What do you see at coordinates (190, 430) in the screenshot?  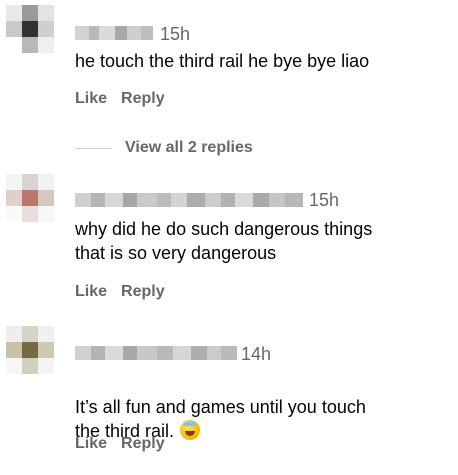 I see `grinning-face-with-sweat-emoji` at bounding box center [190, 430].